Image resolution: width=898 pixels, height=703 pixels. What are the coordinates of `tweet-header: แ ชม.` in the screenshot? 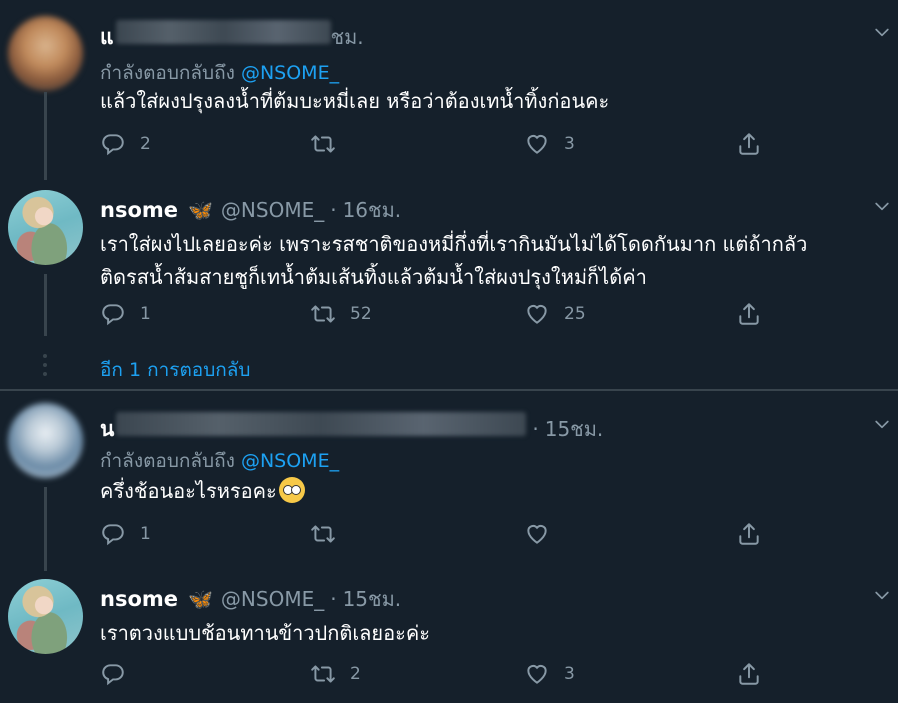 It's located at (232, 37).